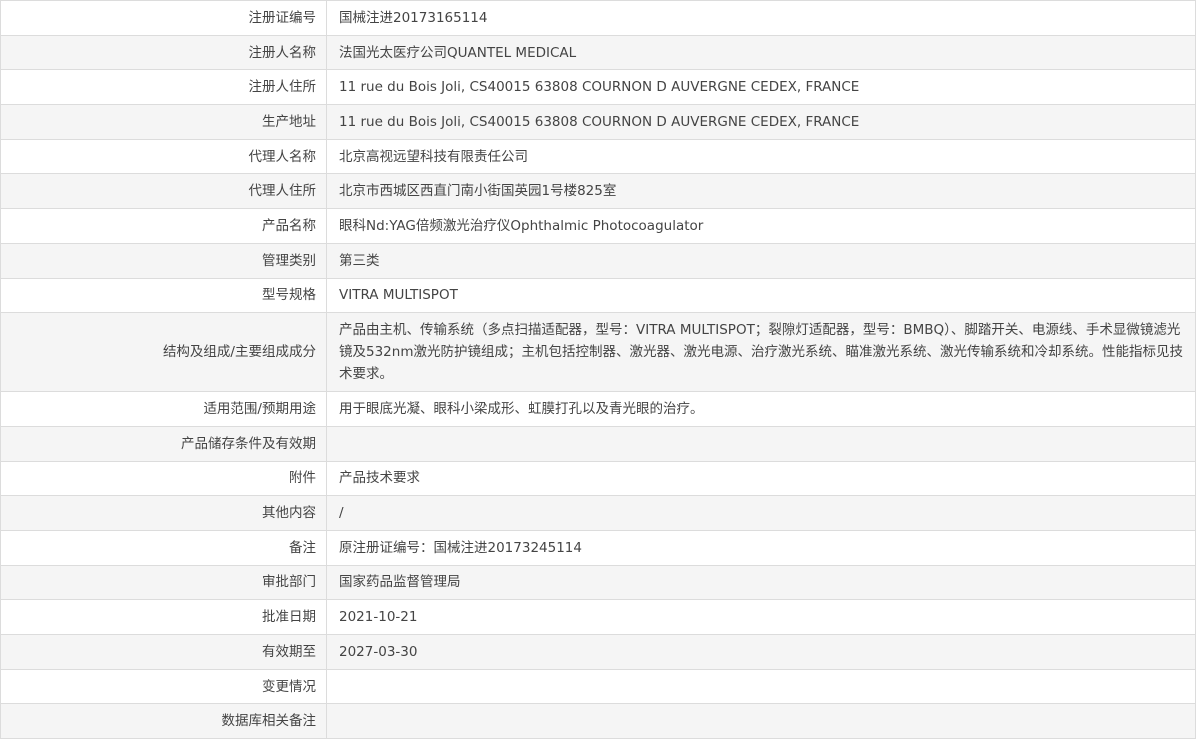 This screenshot has width=1200, height=744. Describe the element at coordinates (163, 478) in the screenshot. I see `field-label: 附件` at that location.